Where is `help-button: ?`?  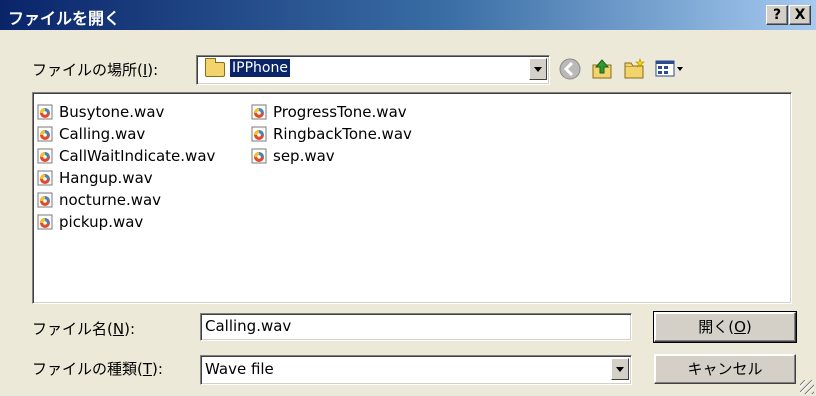
help-button: ? is located at coordinates (777, 15).